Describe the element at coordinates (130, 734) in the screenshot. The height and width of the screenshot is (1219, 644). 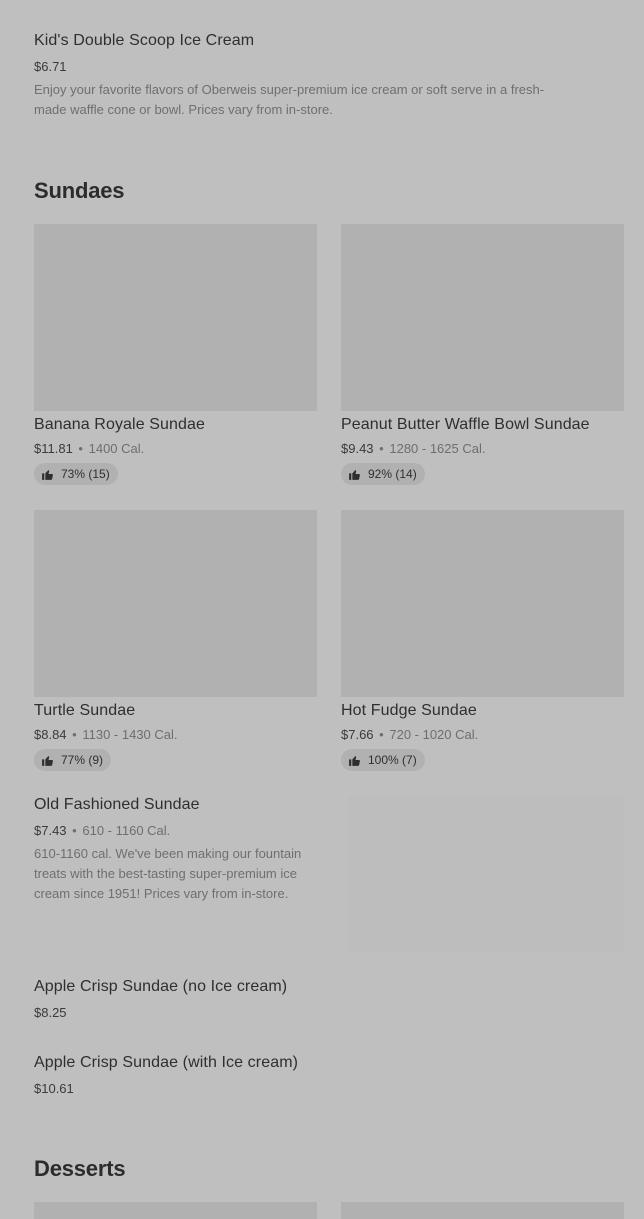
I see `item-calories: 1130 - 1430 Cal.` at that location.